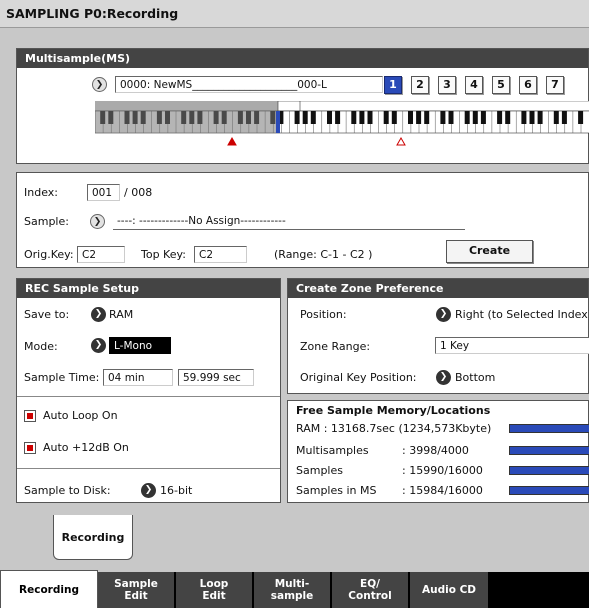  I want to click on samples-in-ms-bar-fill, so click(549, 490).